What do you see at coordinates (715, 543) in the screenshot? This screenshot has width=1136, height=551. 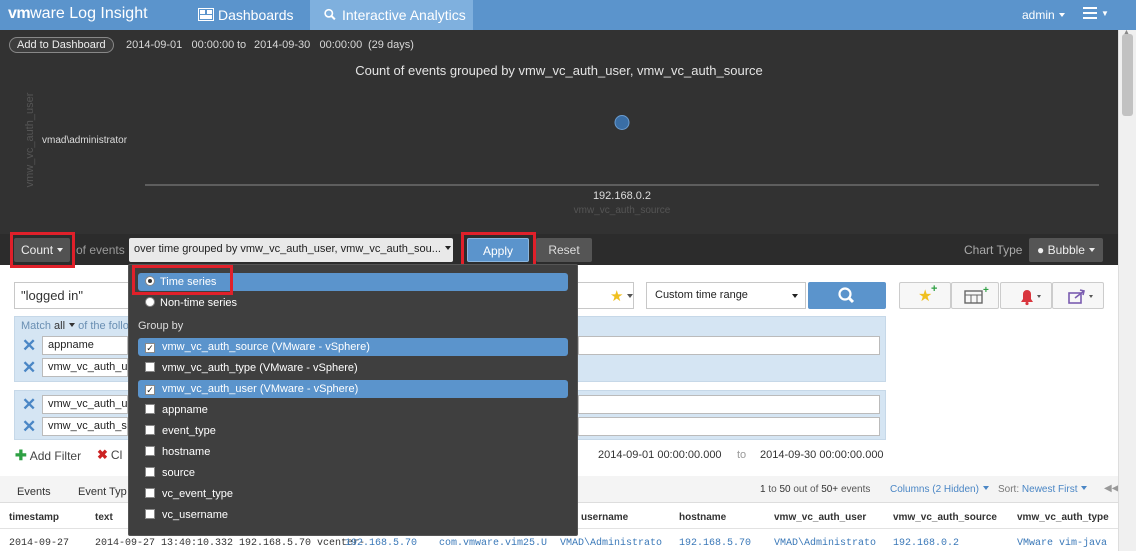 I see `cell-hostname: 192.168.5.70` at bounding box center [715, 543].